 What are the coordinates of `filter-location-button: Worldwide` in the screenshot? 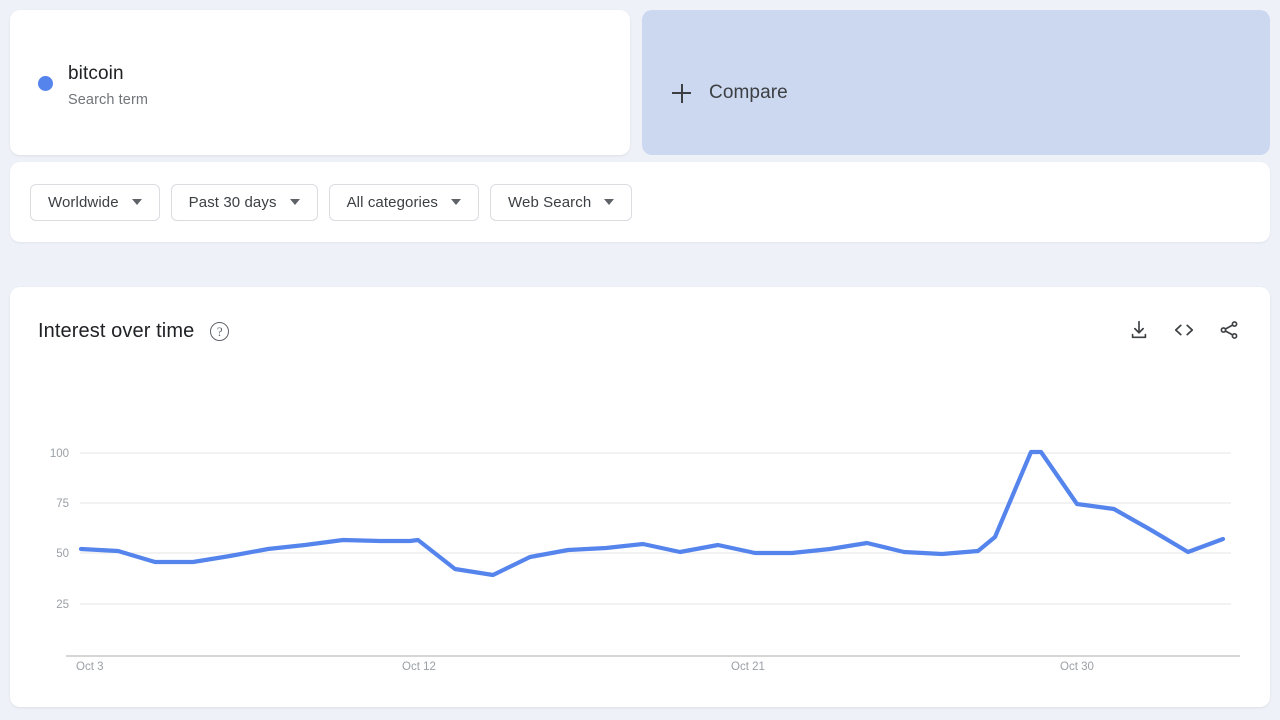 It's located at (95, 202).